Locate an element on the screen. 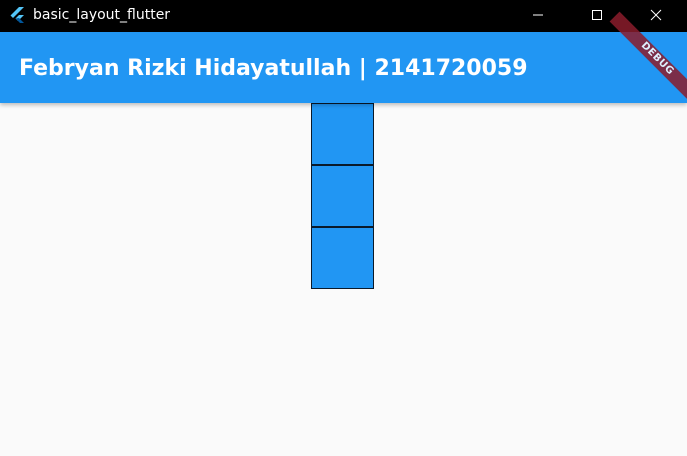  close-button is located at coordinates (656, 15).